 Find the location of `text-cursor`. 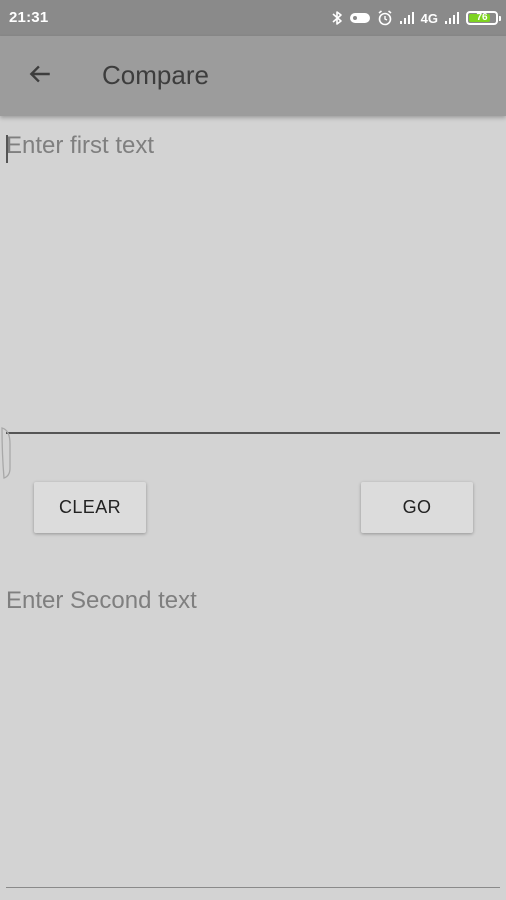

text-cursor is located at coordinates (7, 149).